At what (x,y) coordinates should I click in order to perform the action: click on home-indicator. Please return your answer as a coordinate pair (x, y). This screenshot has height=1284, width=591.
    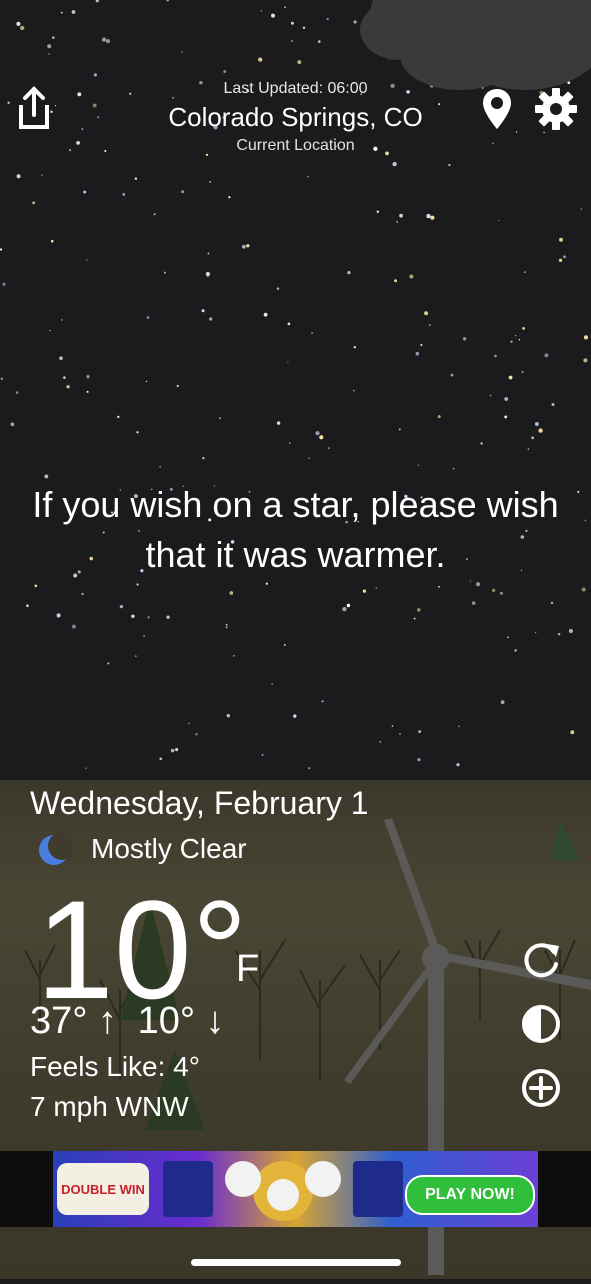
    Looking at the image, I should click on (296, 1262).